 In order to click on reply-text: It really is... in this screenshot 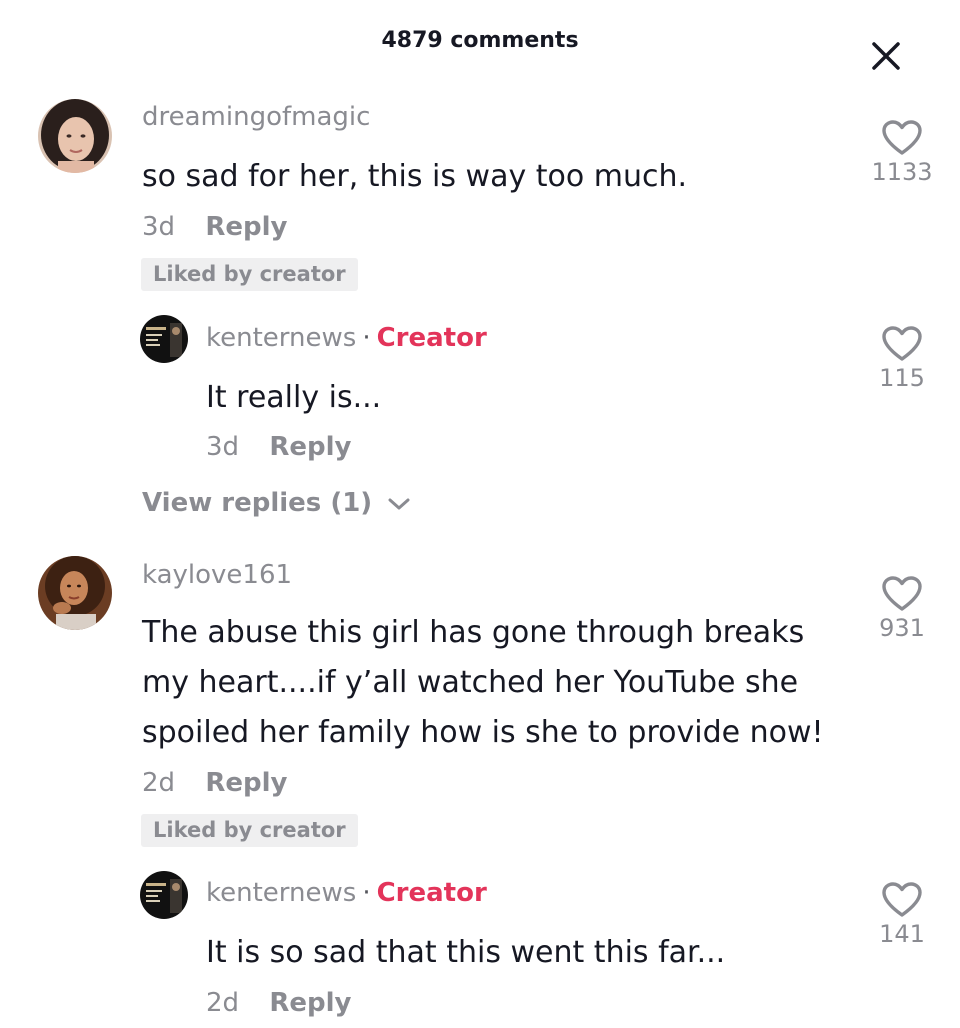, I will do `click(294, 397)`.